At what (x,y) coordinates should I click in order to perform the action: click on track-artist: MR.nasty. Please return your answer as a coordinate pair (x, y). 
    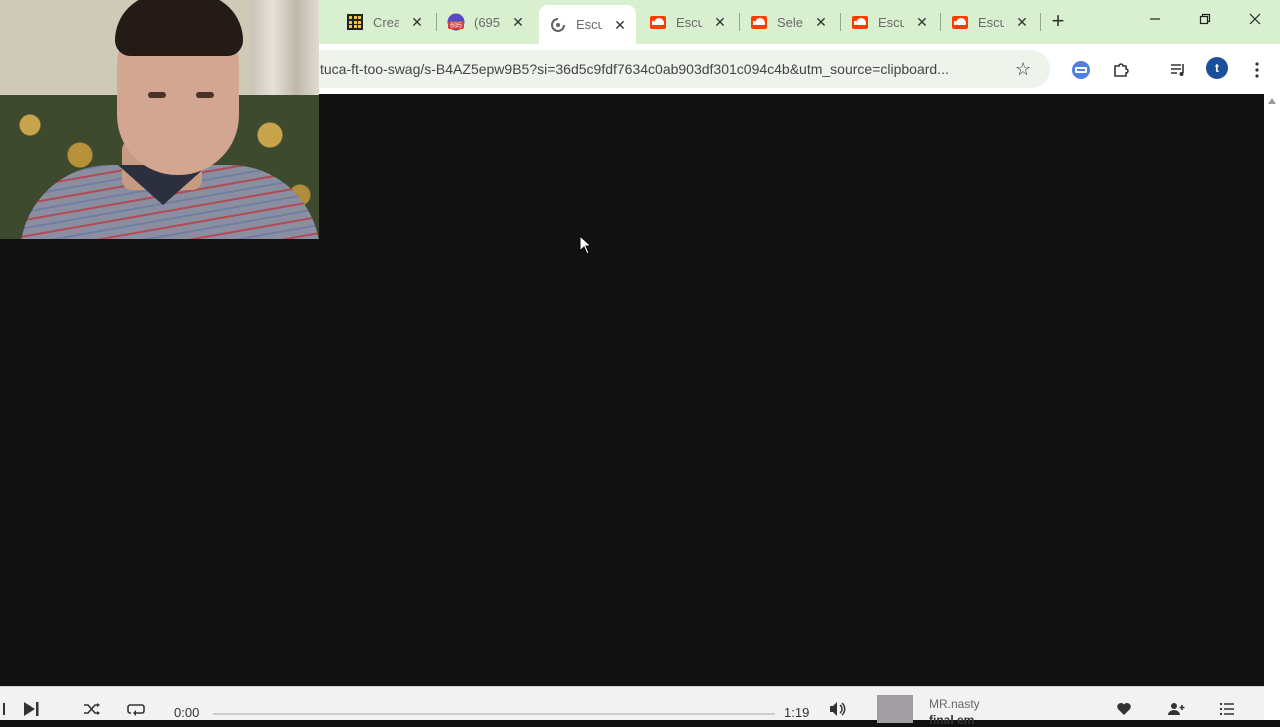
    Looking at the image, I should click on (954, 704).